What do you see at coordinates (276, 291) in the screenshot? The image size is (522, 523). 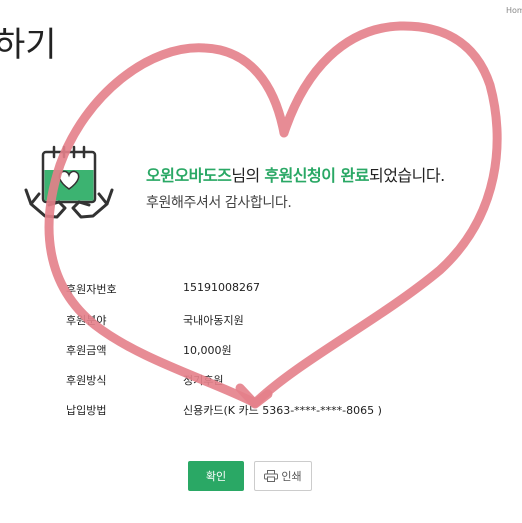 I see `detail-row-donor-number: 후원자번호 15191008267` at bounding box center [276, 291].